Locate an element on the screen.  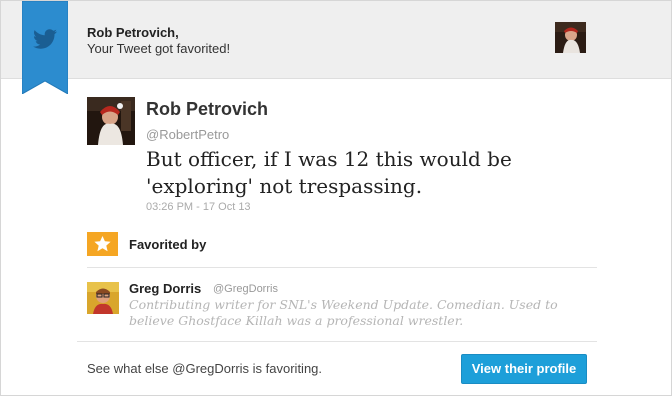
twitter-ribbon is located at coordinates (45, 47).